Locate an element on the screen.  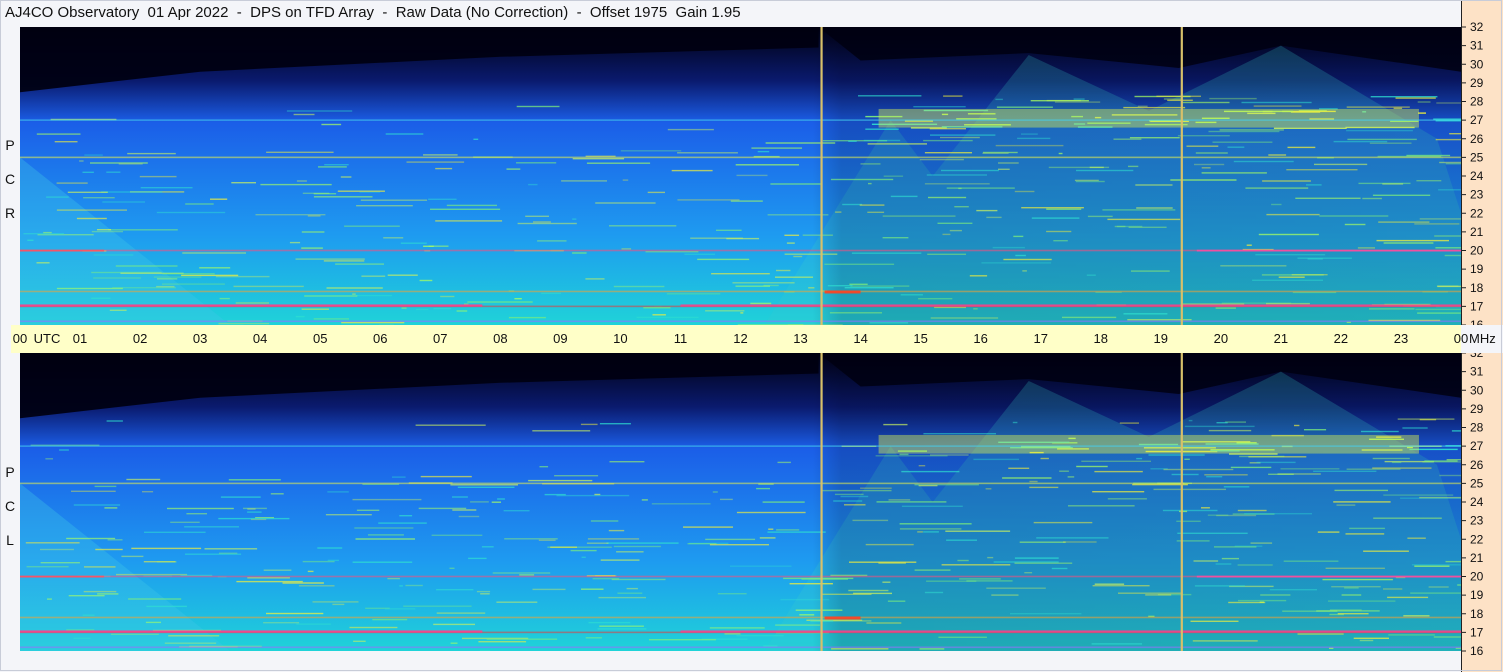
frequency-tick-label: 18 is located at coordinates (1477, 288).